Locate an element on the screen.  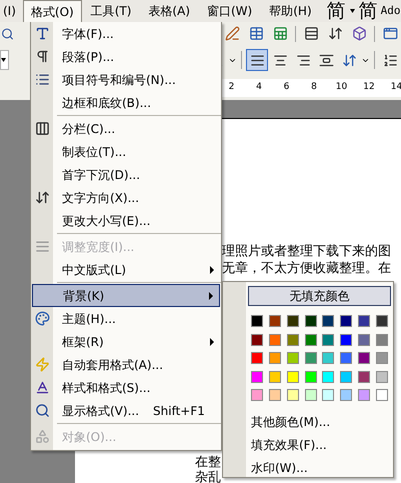
magnifier-icon is located at coordinates (42, 410).